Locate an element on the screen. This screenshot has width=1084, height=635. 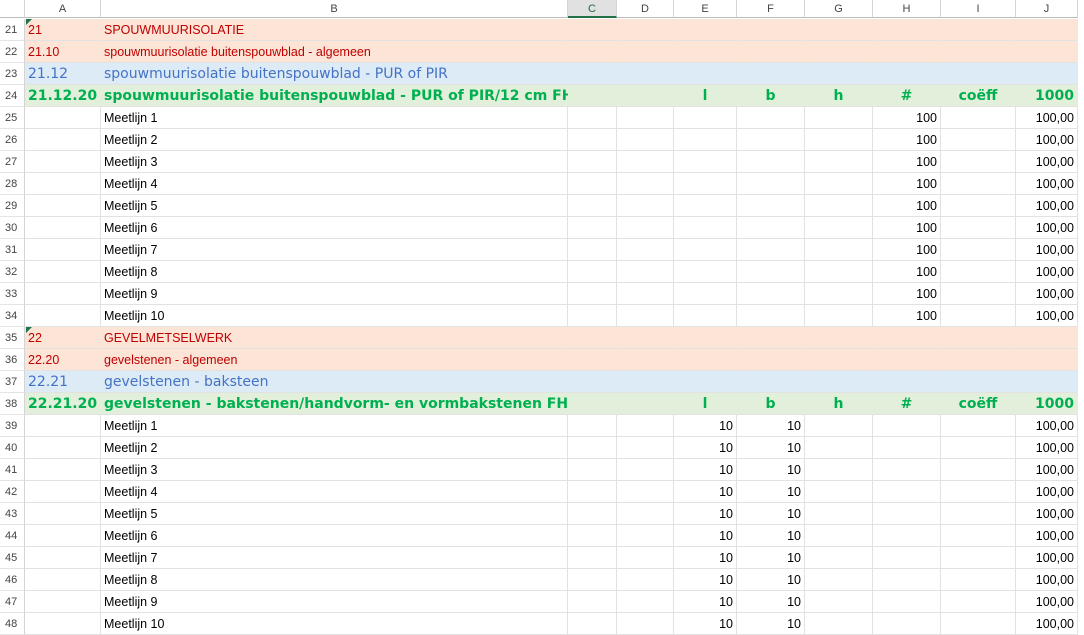
cell-a35: 22 is located at coordinates (63, 338).